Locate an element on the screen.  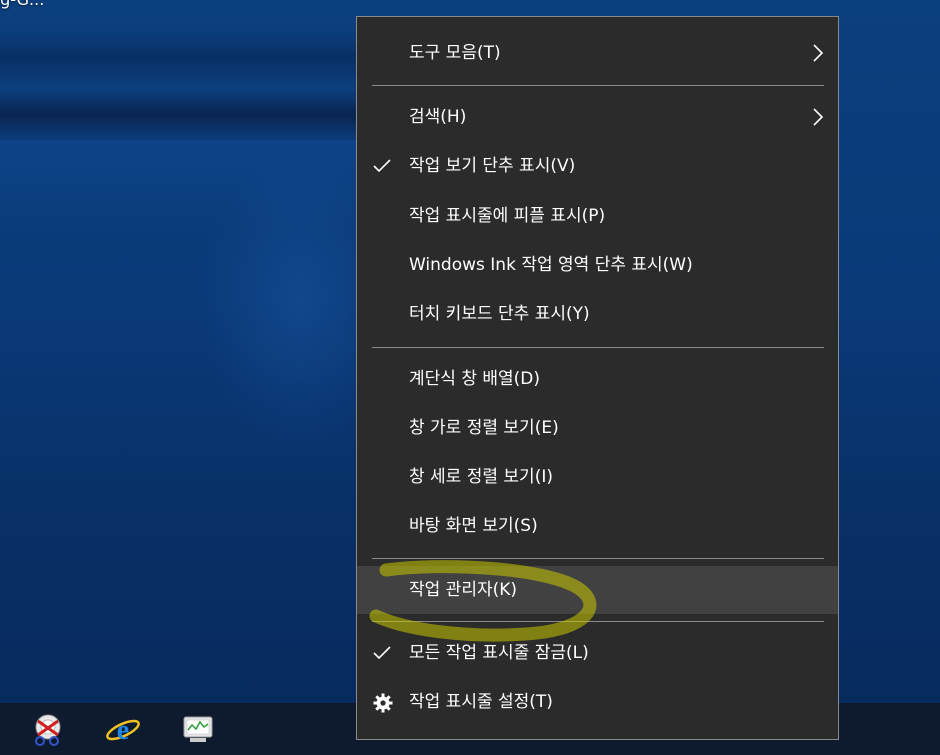
svg-text: e is located at coordinates (123, 730).